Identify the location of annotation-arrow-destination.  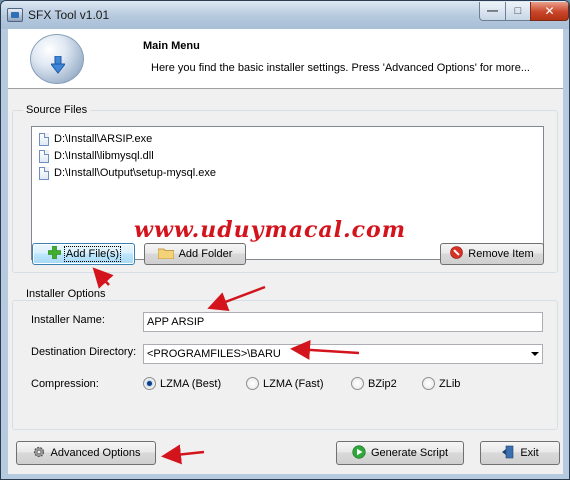
(325, 349).